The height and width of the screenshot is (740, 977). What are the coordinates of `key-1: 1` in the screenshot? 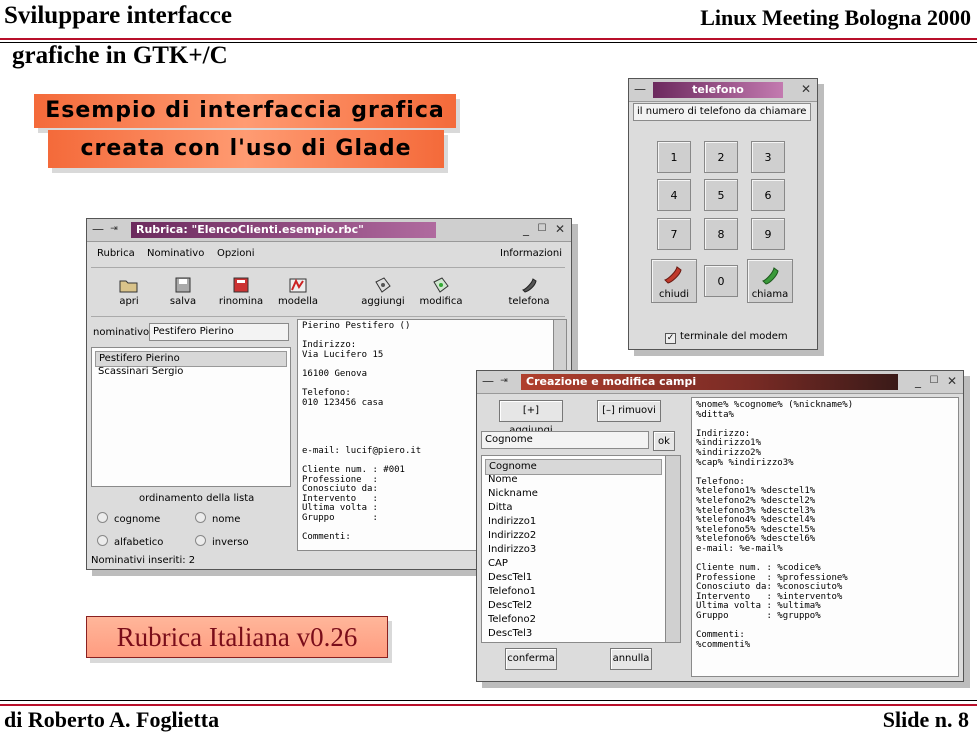 It's located at (674, 157).